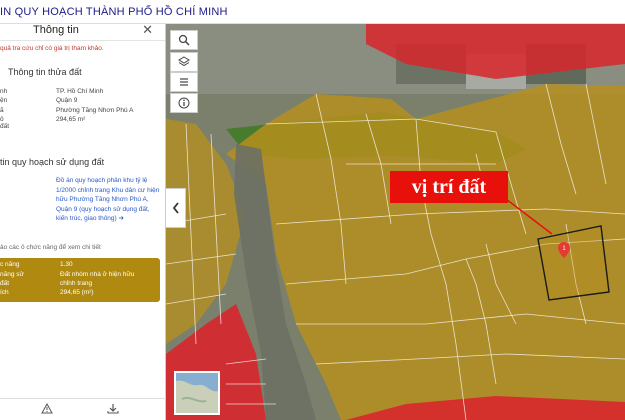 The width and height of the screenshot is (625, 420). What do you see at coordinates (5, 283) in the screenshot?
I see `zone-row-key: đất` at bounding box center [5, 283].